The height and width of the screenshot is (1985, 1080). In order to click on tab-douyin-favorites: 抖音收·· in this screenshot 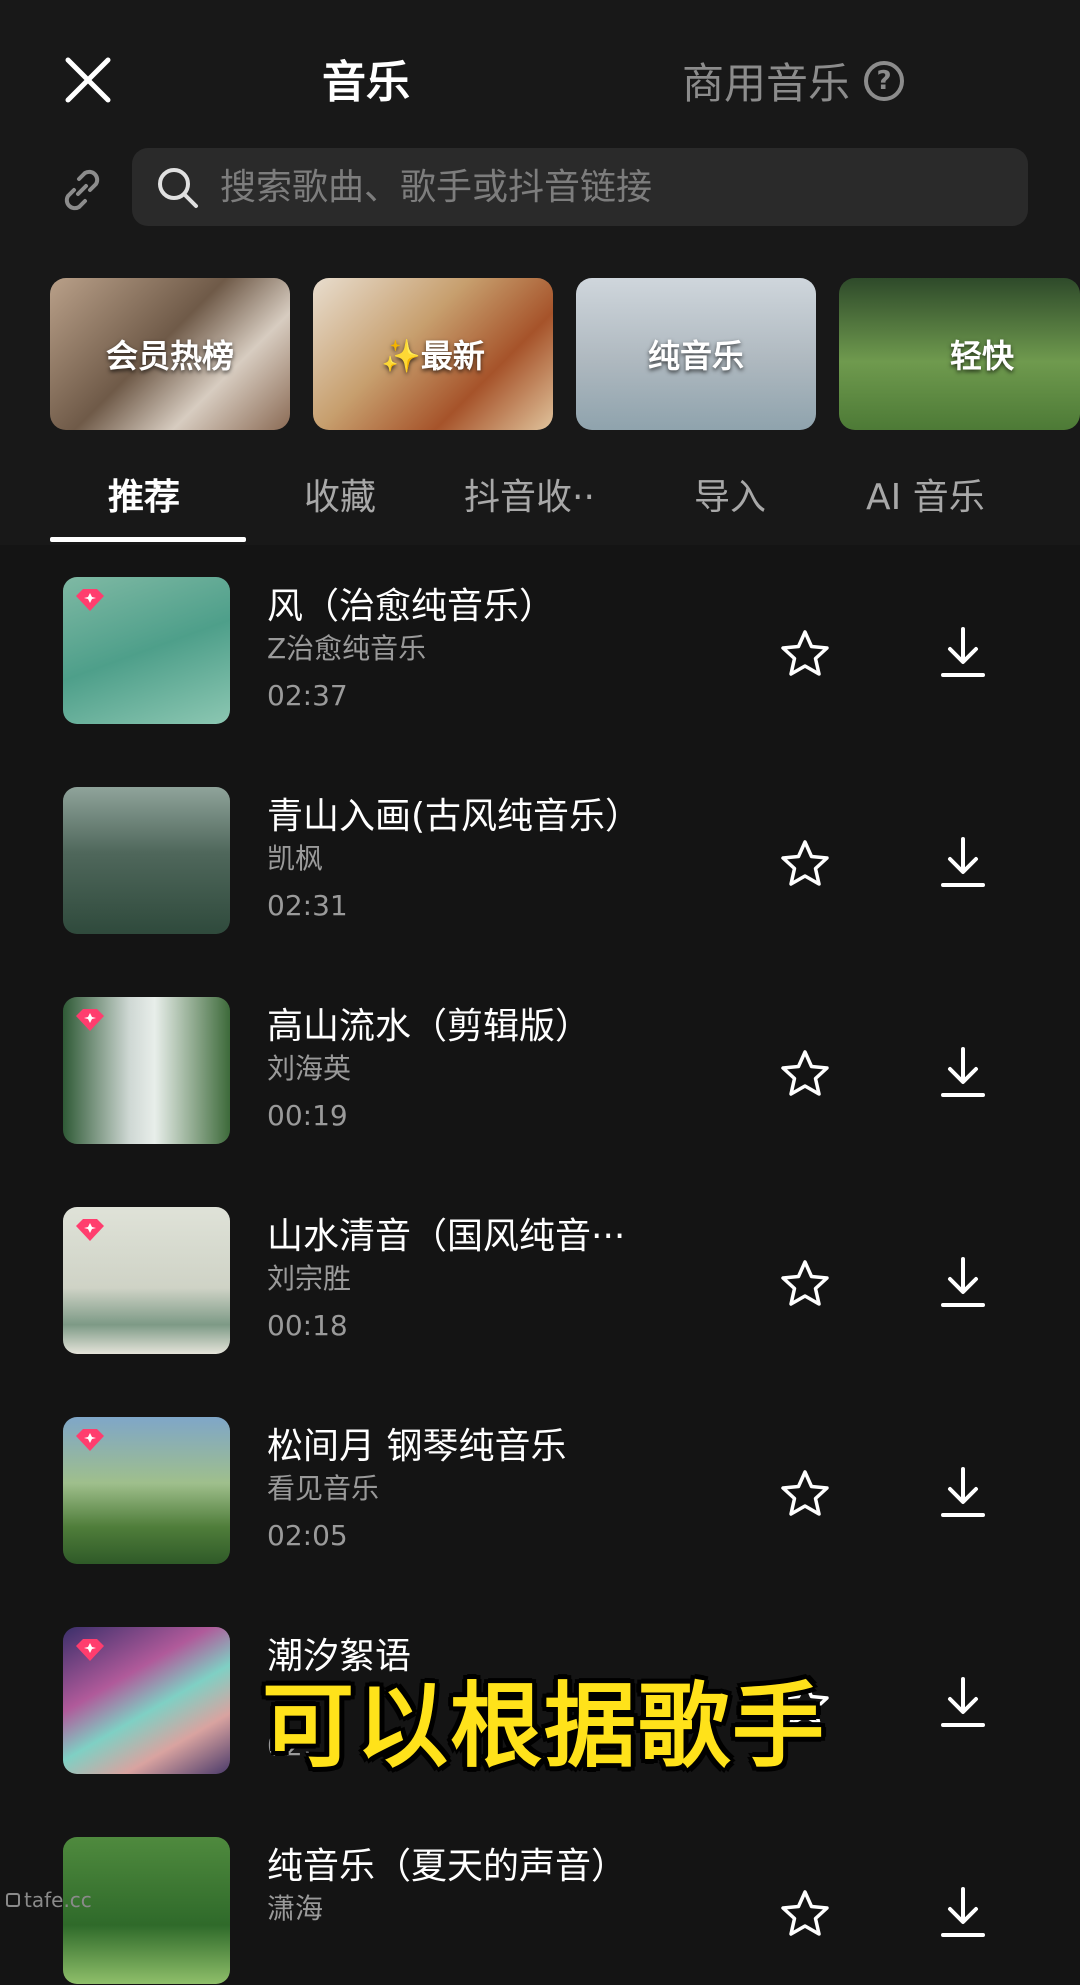, I will do `click(529, 494)`.